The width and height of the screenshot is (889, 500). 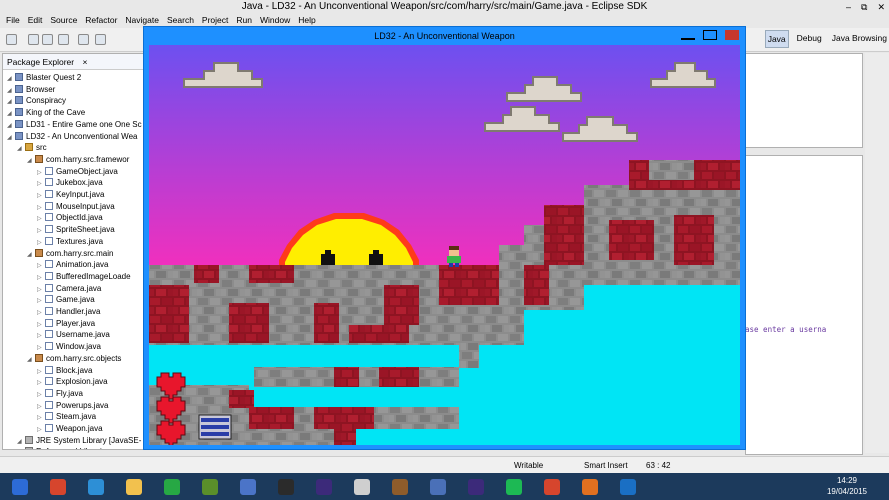 What do you see at coordinates (70, 218) in the screenshot?
I see `tree-item: ▷ ObjectId.java` at bounding box center [70, 218].